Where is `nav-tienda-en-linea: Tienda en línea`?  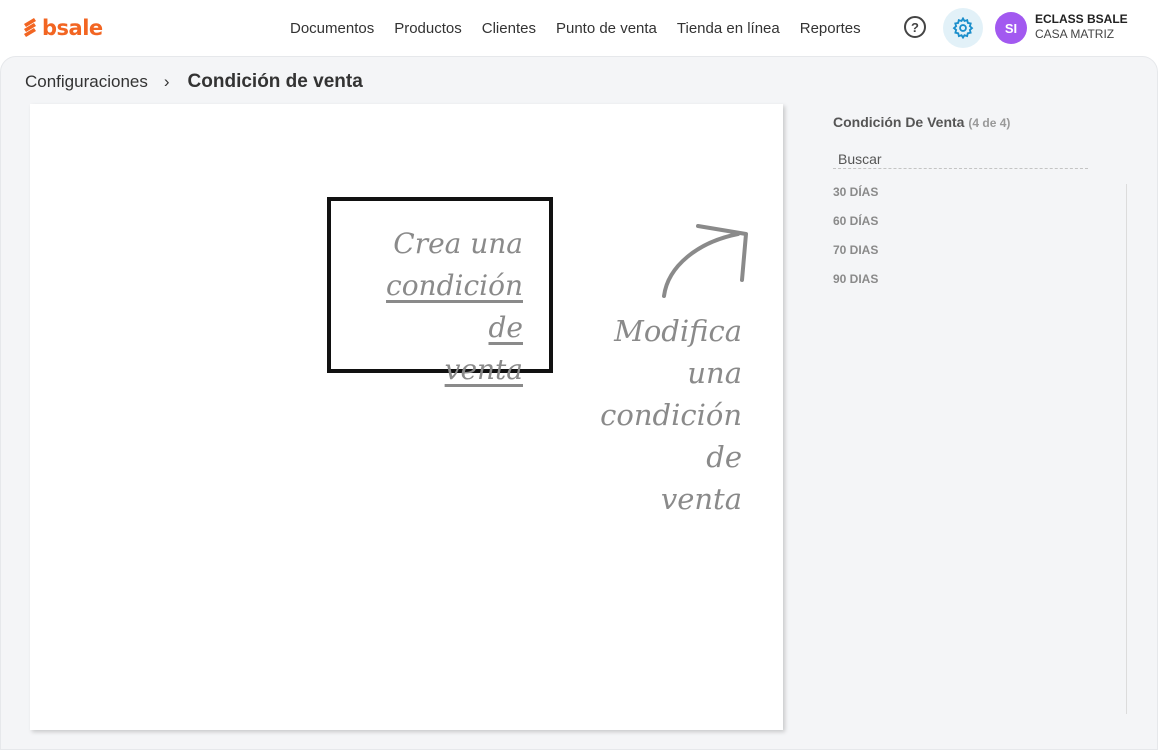 nav-tienda-en-linea: Tienda en línea is located at coordinates (728, 28).